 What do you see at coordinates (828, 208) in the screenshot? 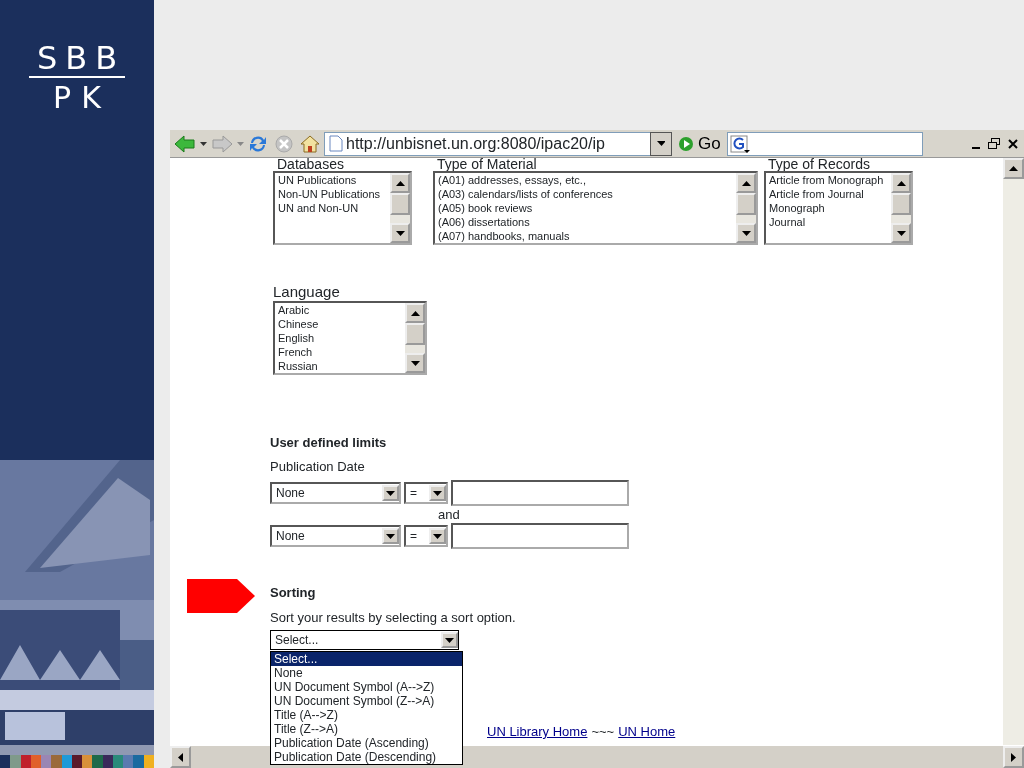
I see `list-option: Monograph` at bounding box center [828, 208].